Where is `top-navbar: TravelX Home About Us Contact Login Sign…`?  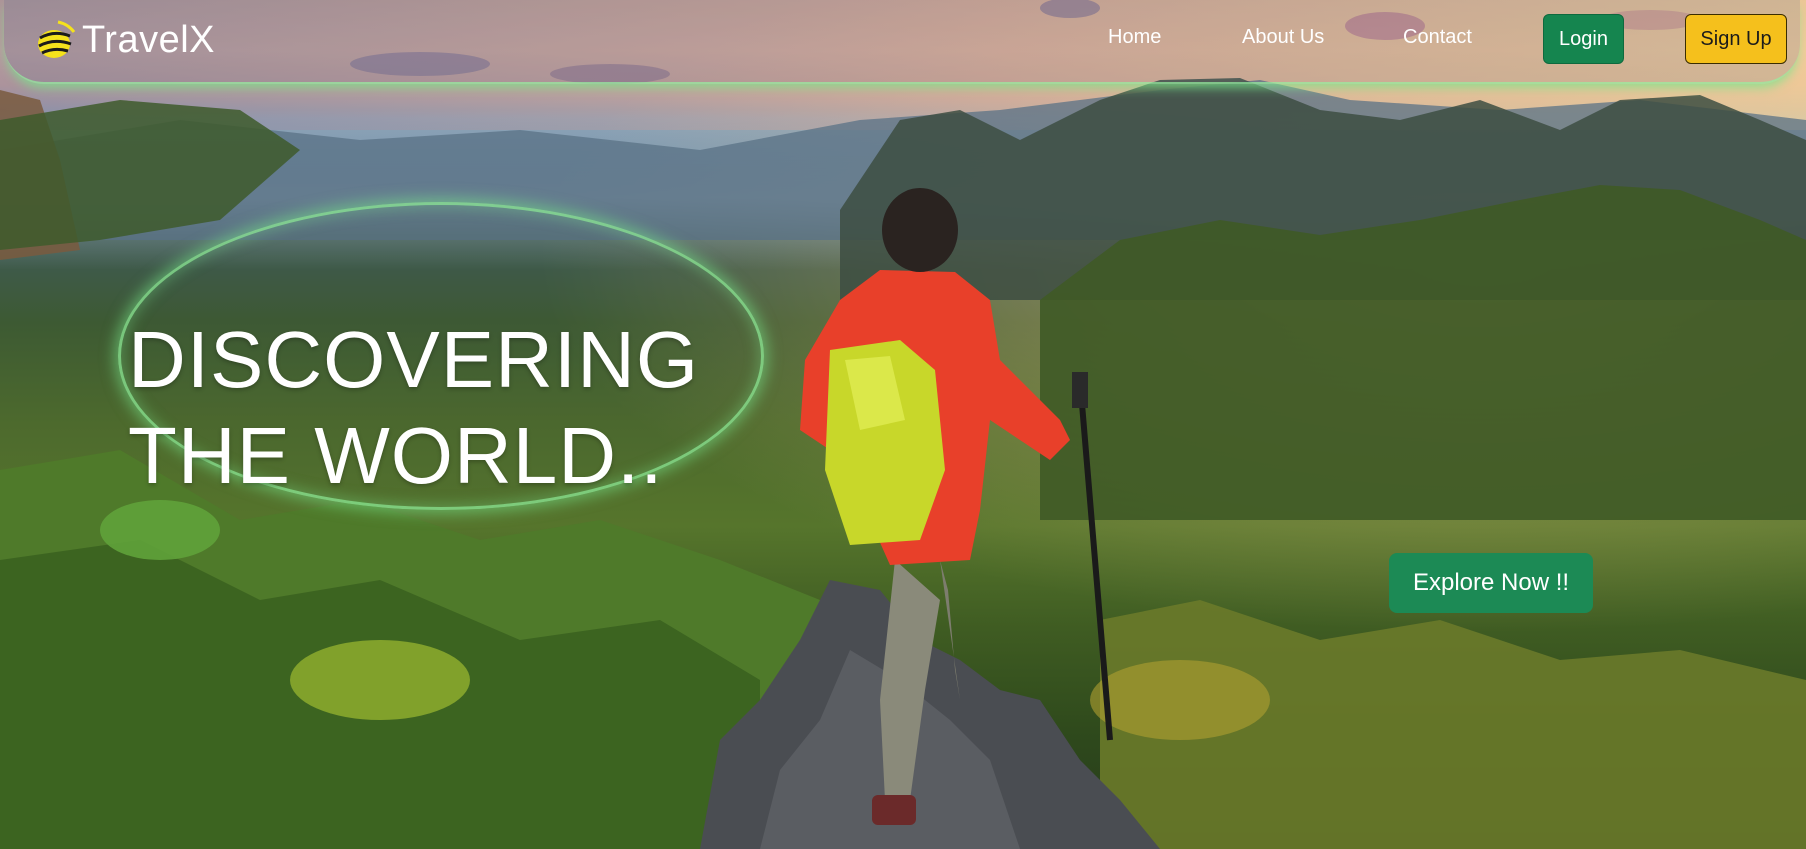 top-navbar: TravelX Home About Us Contact Login Sign… is located at coordinates (902, 42).